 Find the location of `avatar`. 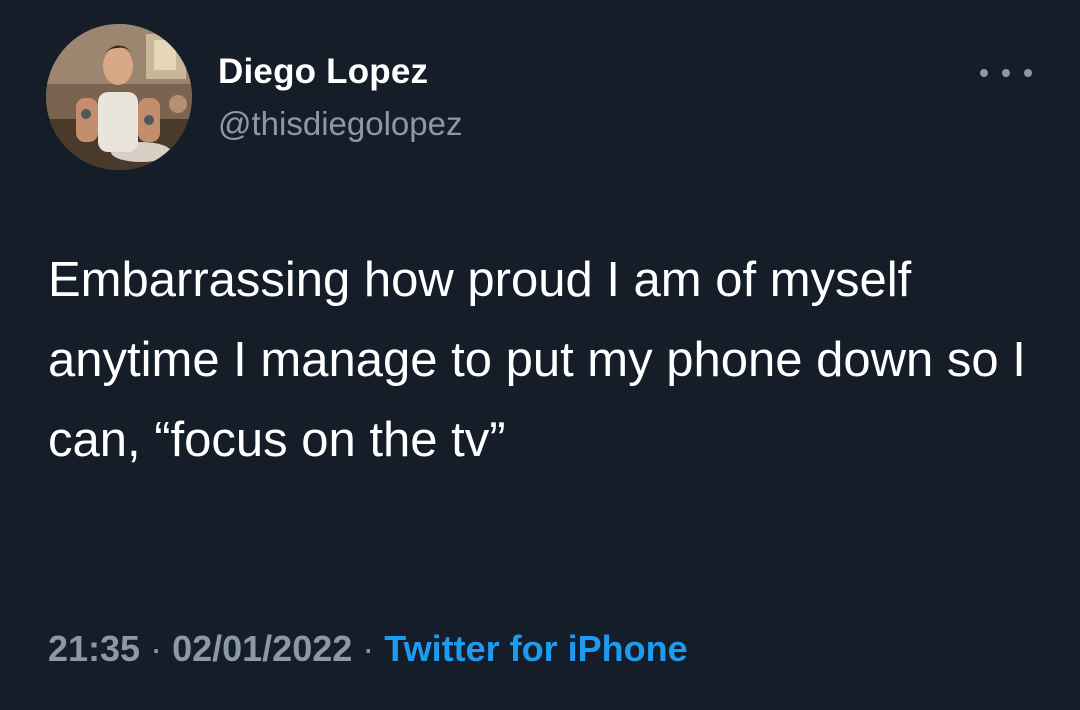

avatar is located at coordinates (119, 97).